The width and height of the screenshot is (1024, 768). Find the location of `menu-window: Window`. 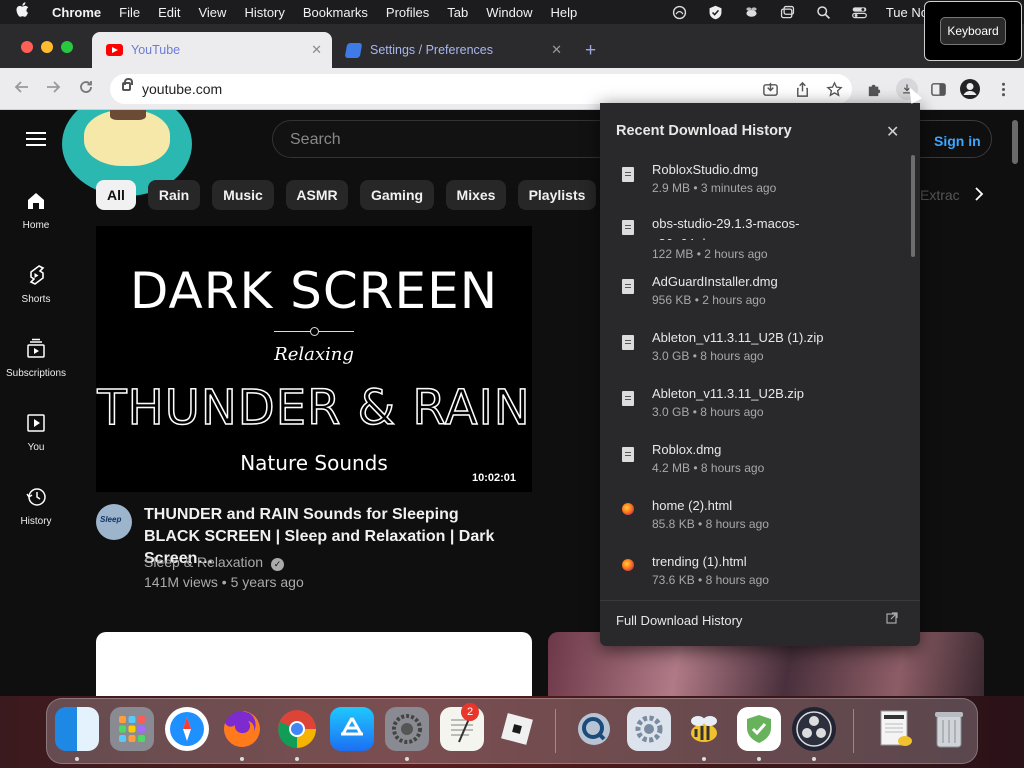

menu-window: Window is located at coordinates (509, 12).